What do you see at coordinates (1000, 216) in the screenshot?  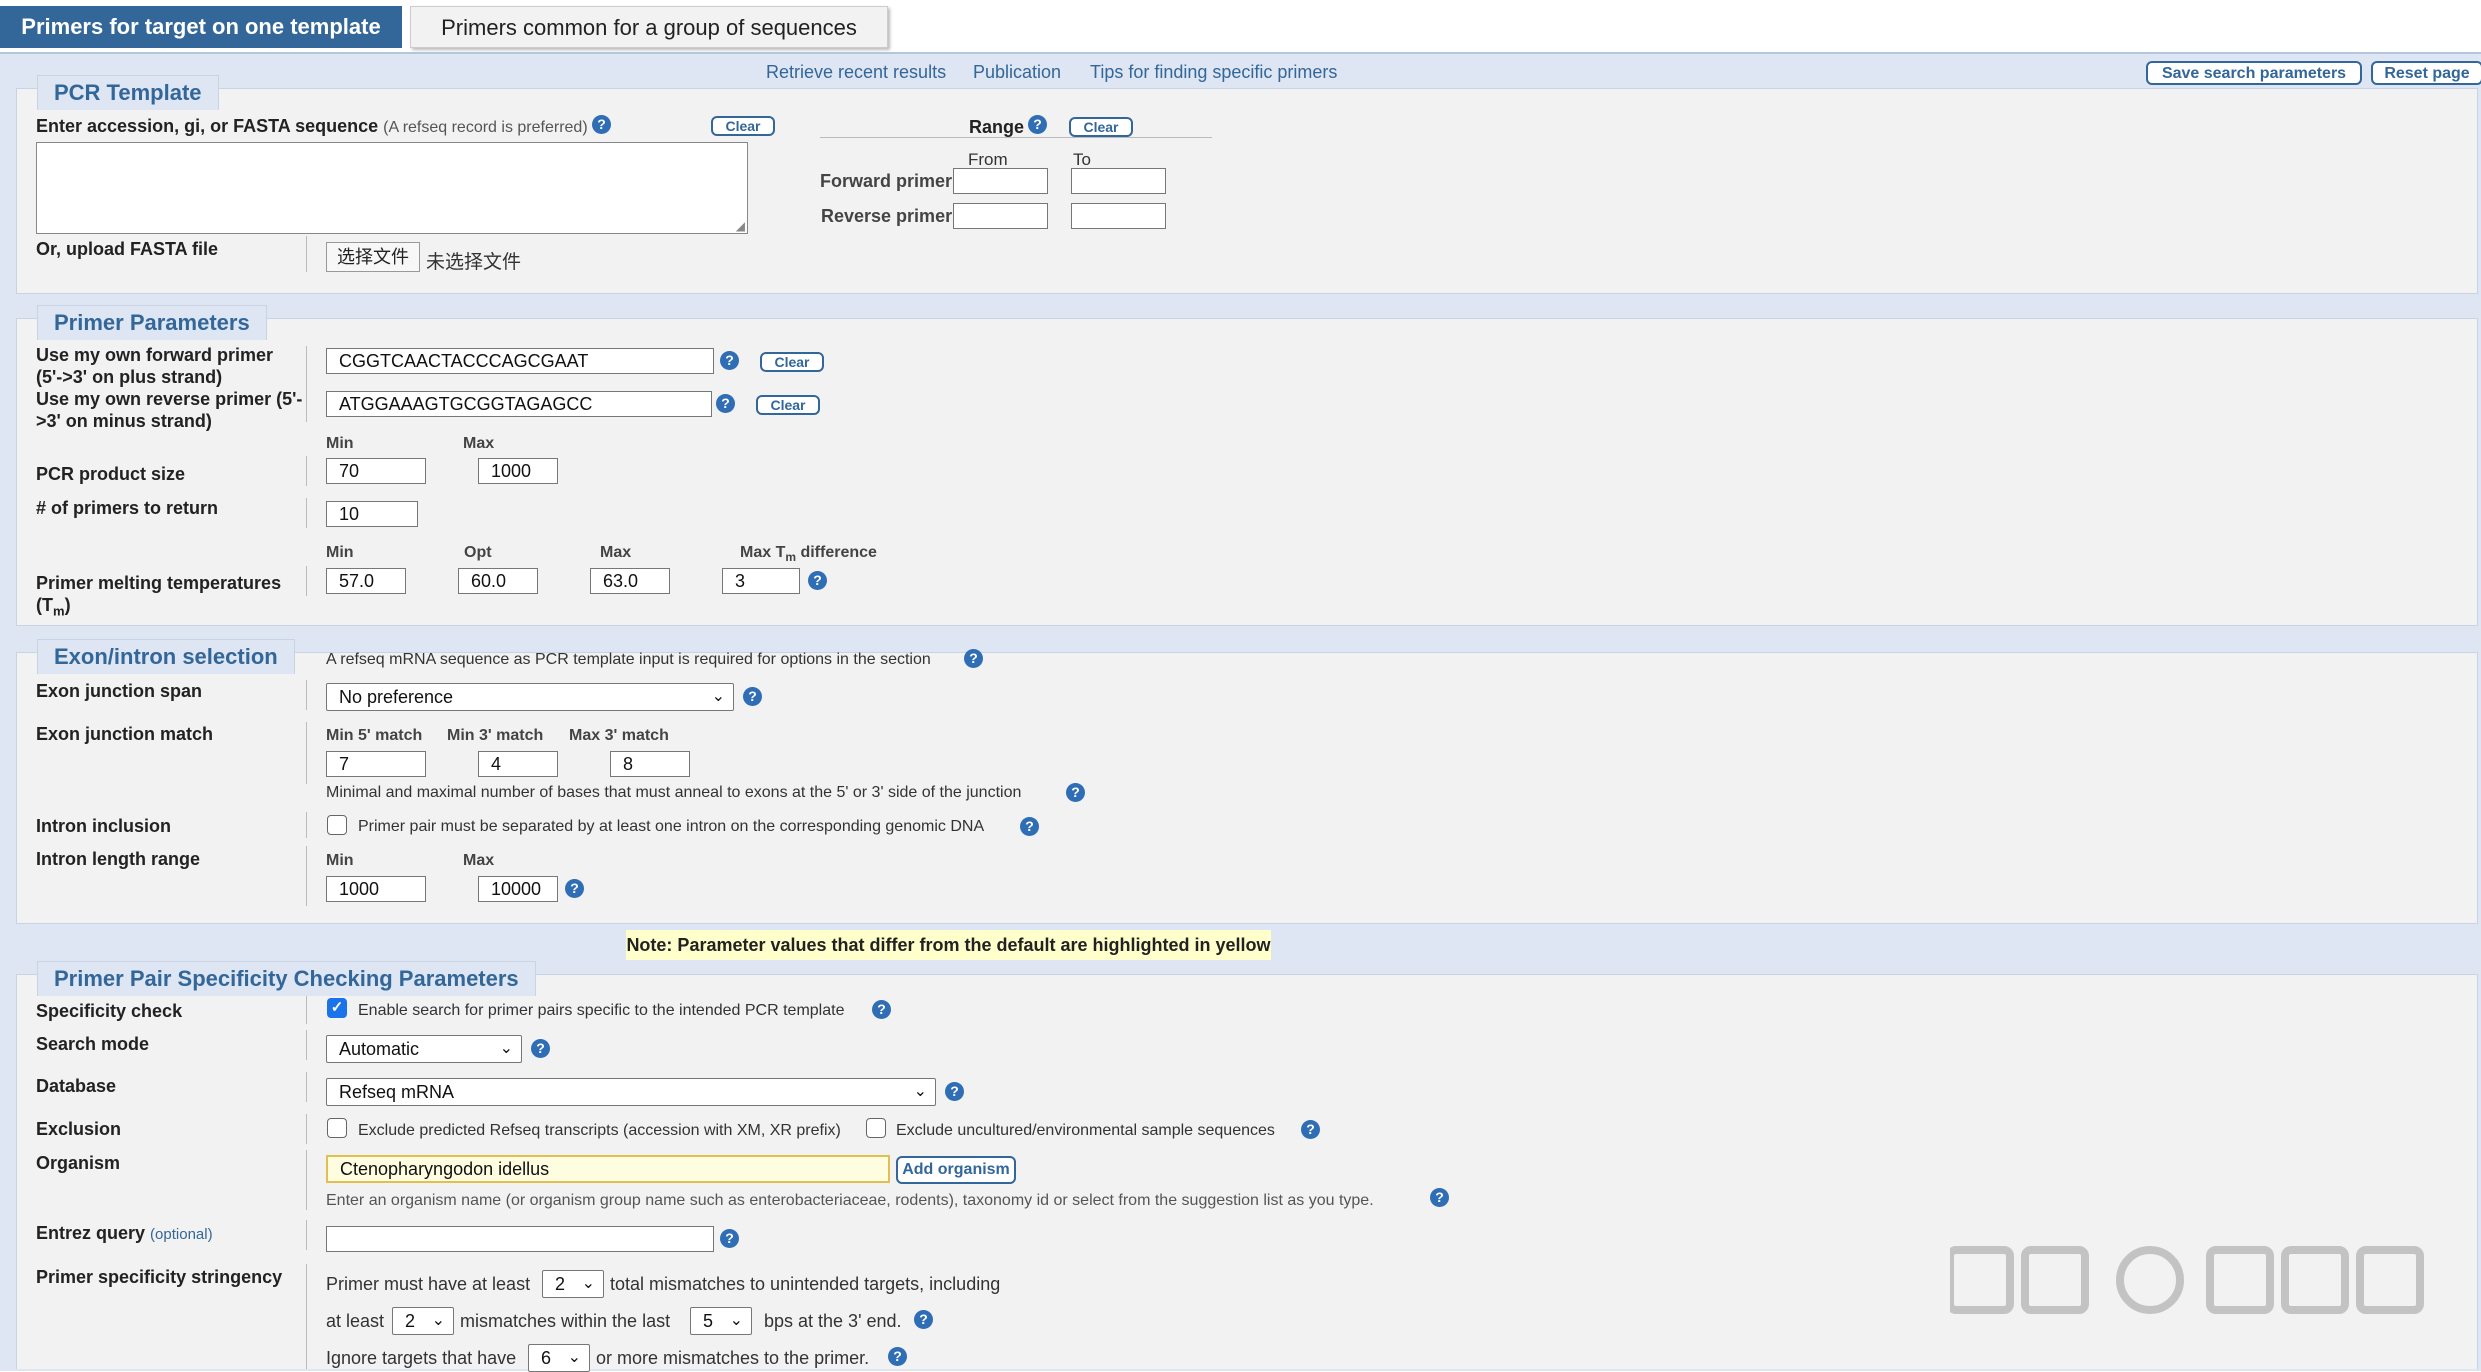 I see `reverse-from-input` at bounding box center [1000, 216].